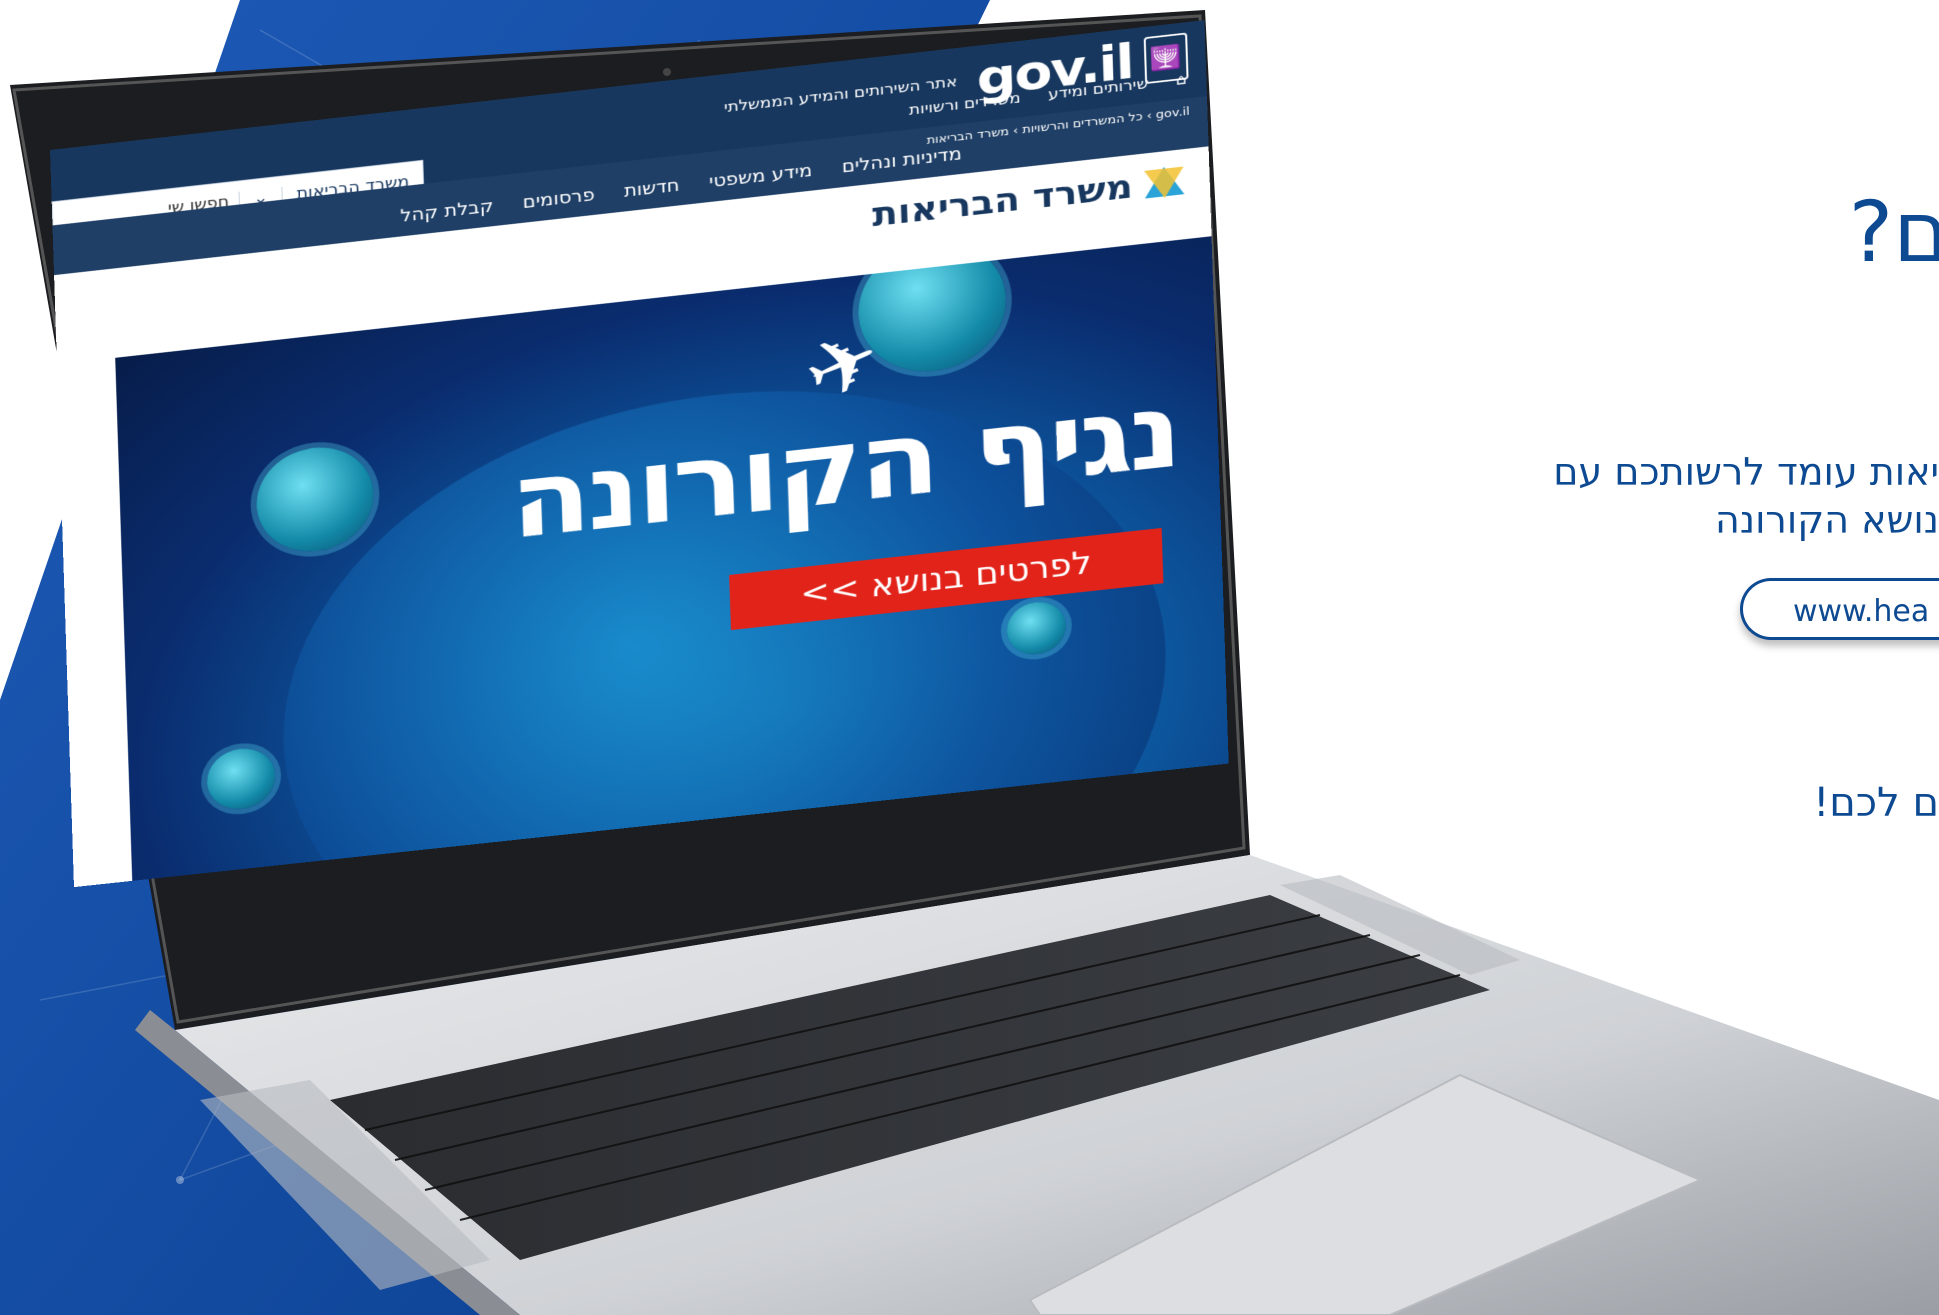 This screenshot has height=1315, width=1939. What do you see at coordinates (447, 210) in the screenshot?
I see `nav-public-reception: קבלת קהל` at bounding box center [447, 210].